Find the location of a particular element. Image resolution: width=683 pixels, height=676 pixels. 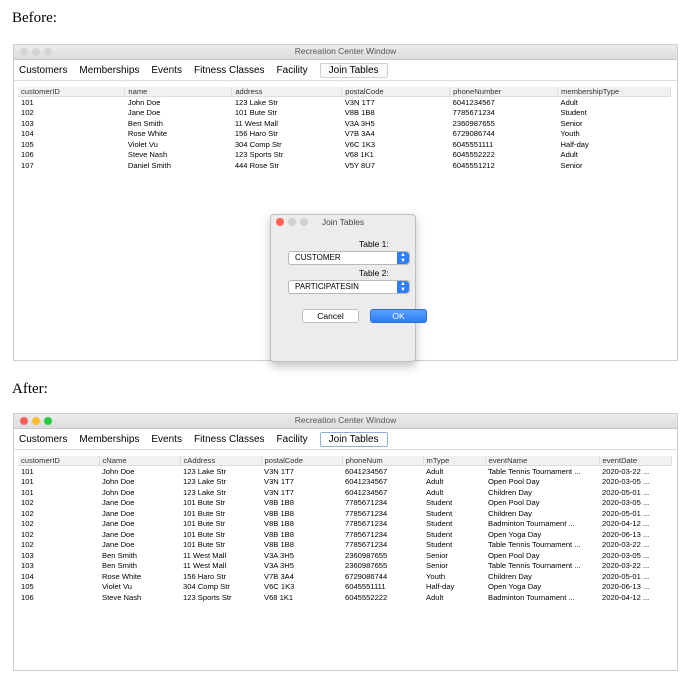

before-label: Before: is located at coordinates (34, 18).